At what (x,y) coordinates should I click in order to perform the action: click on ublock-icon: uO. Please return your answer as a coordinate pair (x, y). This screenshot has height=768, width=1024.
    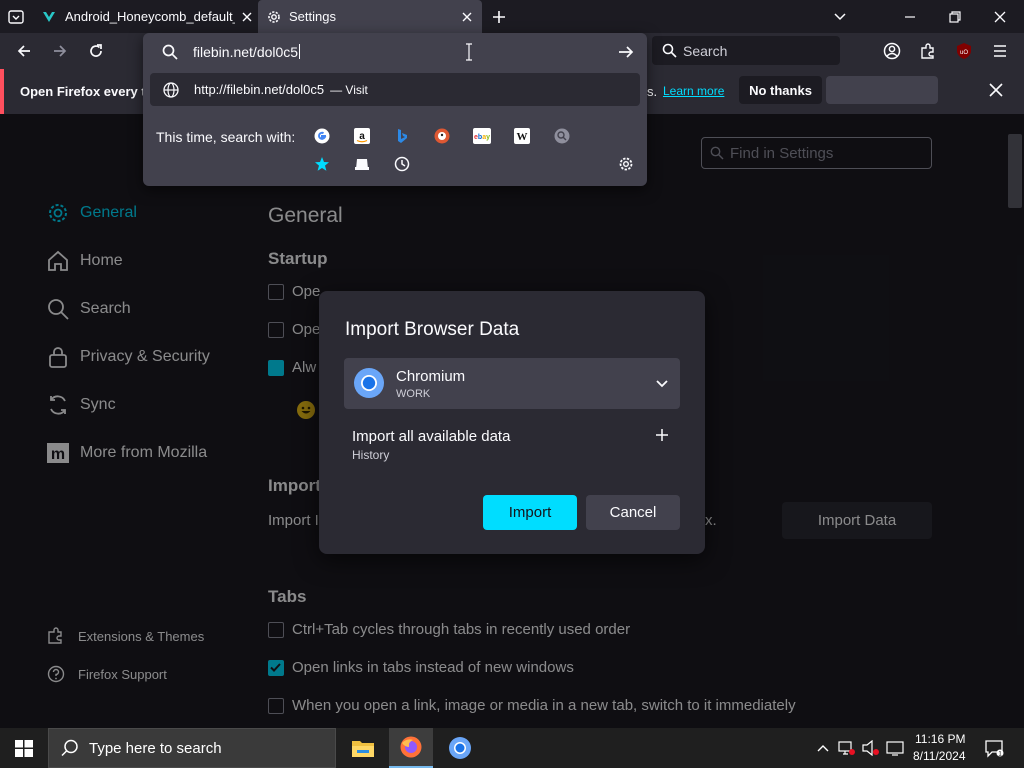
    Looking at the image, I should click on (964, 51).